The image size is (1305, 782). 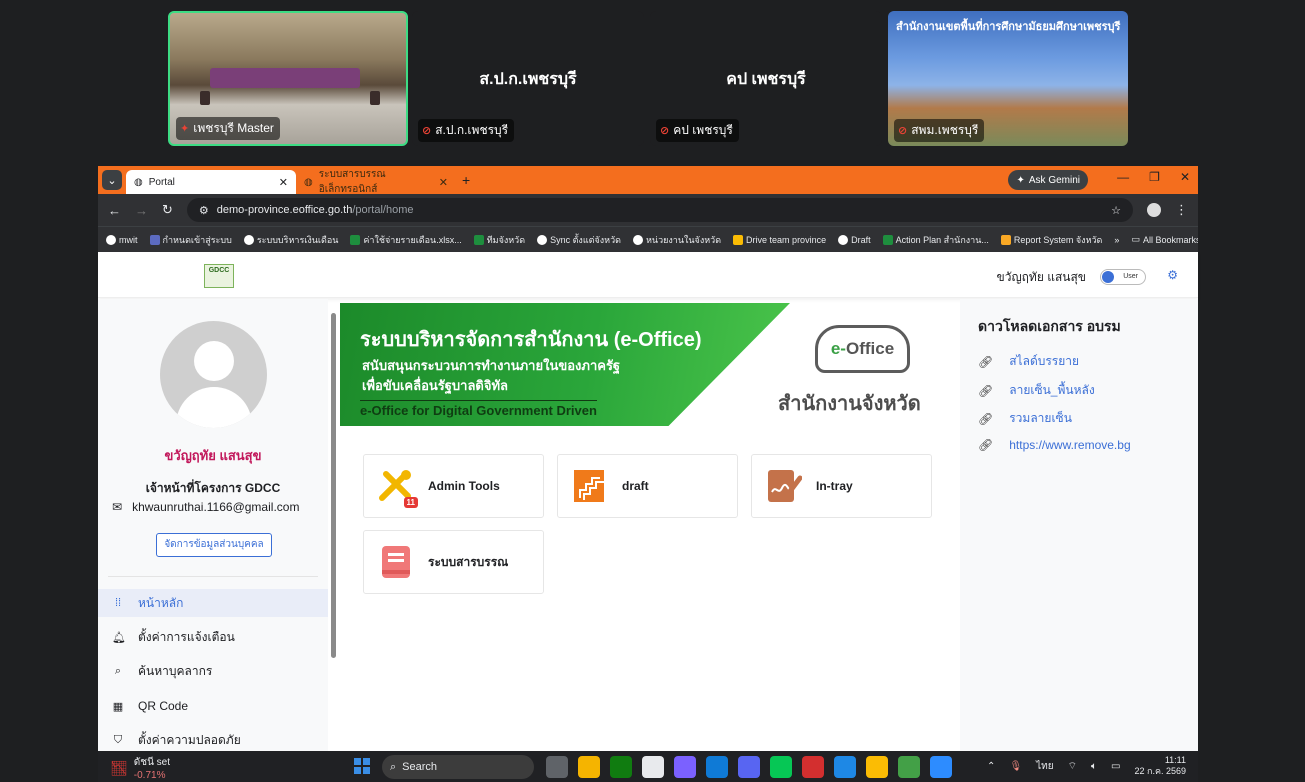 What do you see at coordinates (653, 767) in the screenshot?
I see `store-icon` at bounding box center [653, 767].